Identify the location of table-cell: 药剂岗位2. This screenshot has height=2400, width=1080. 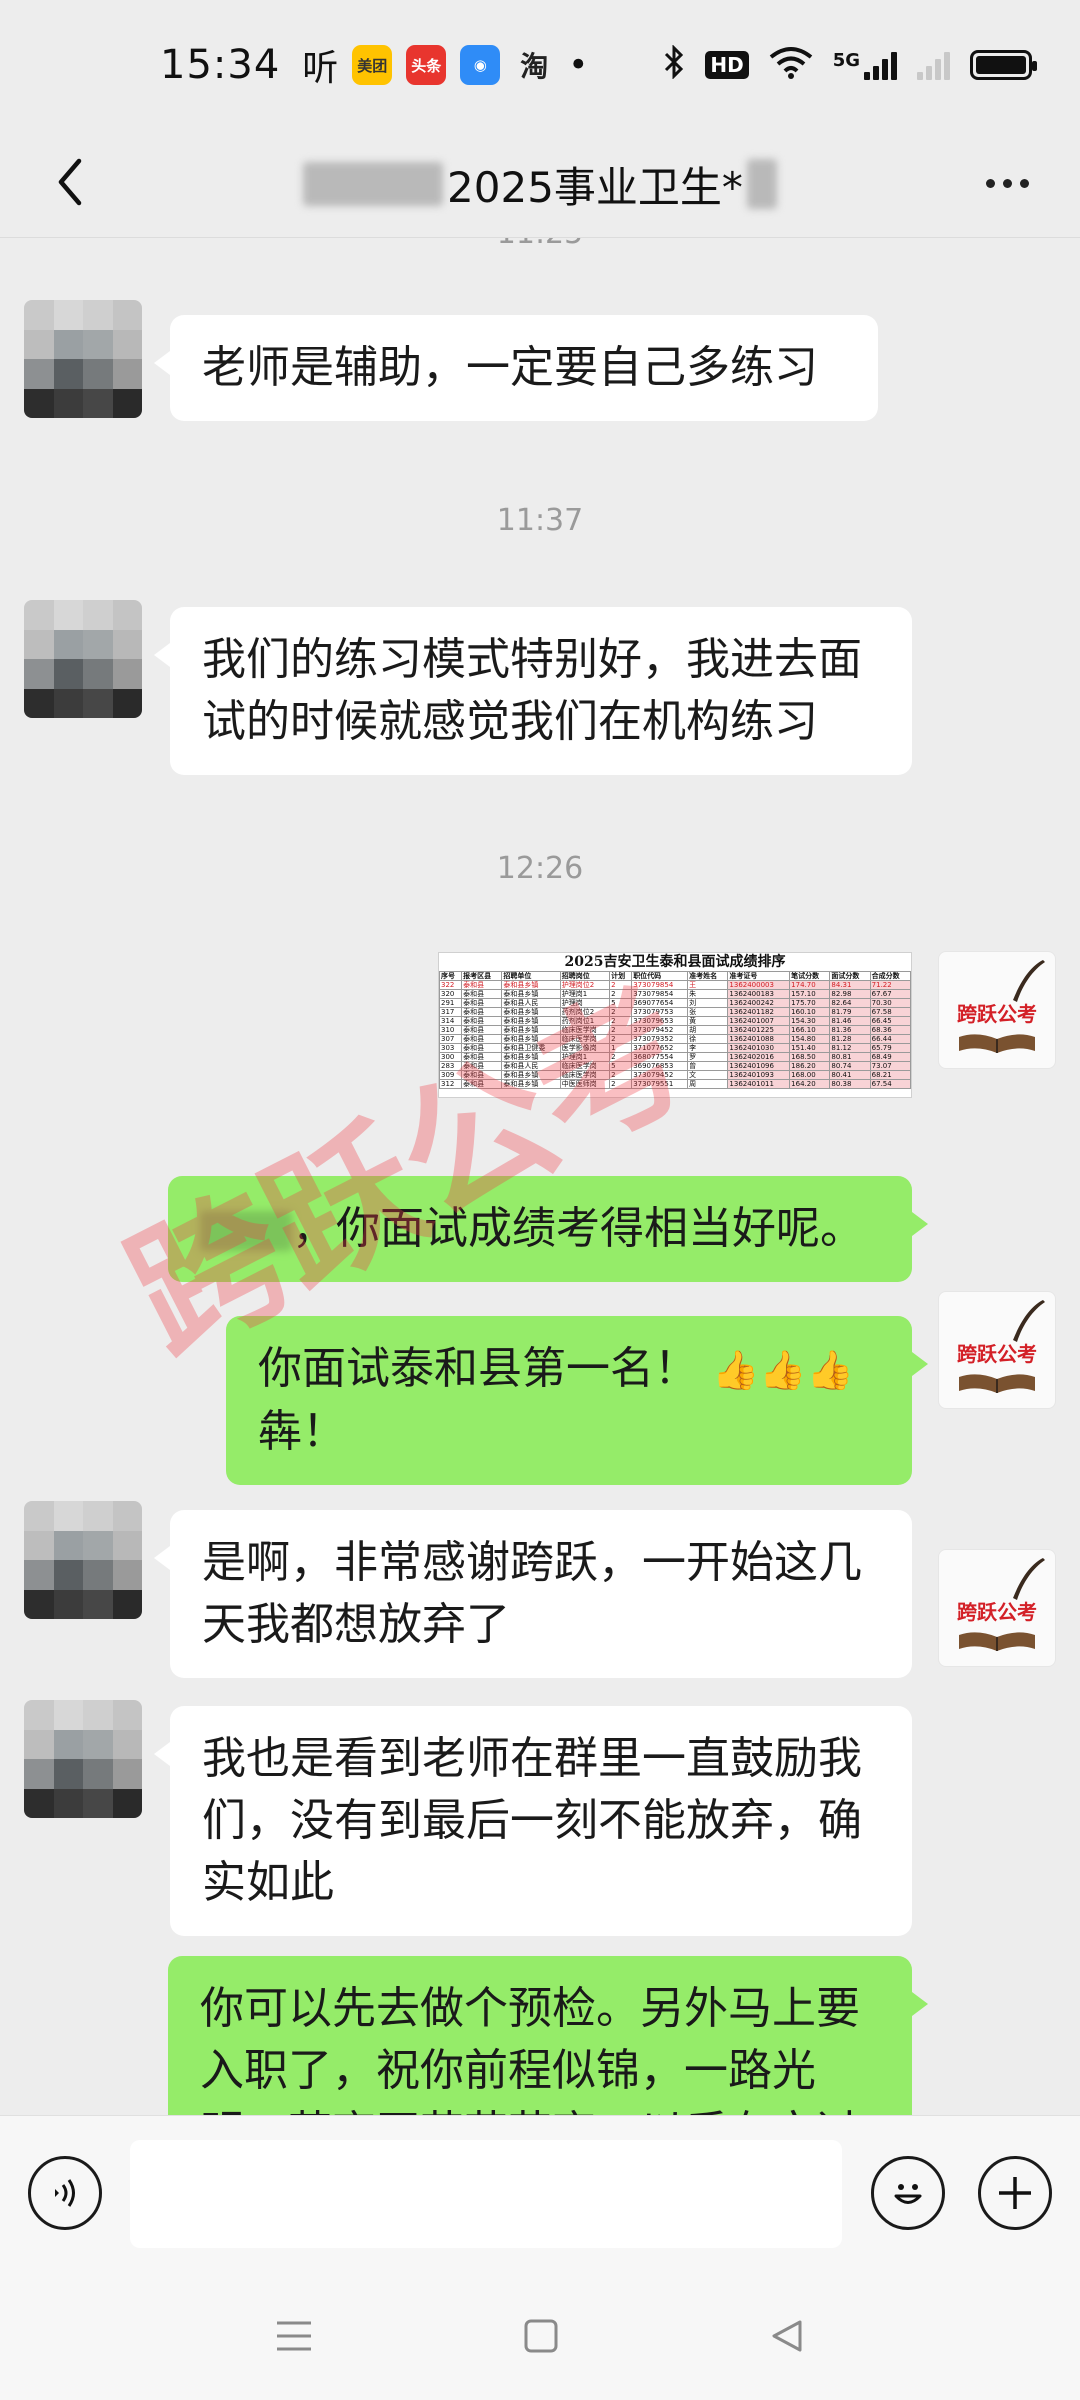
(585, 1012).